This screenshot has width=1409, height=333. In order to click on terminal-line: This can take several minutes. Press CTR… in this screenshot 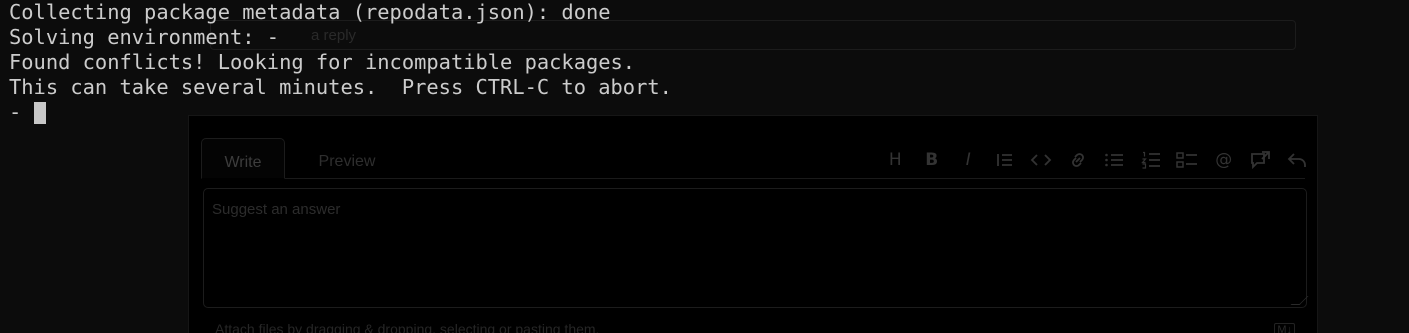, I will do `click(340, 87)`.